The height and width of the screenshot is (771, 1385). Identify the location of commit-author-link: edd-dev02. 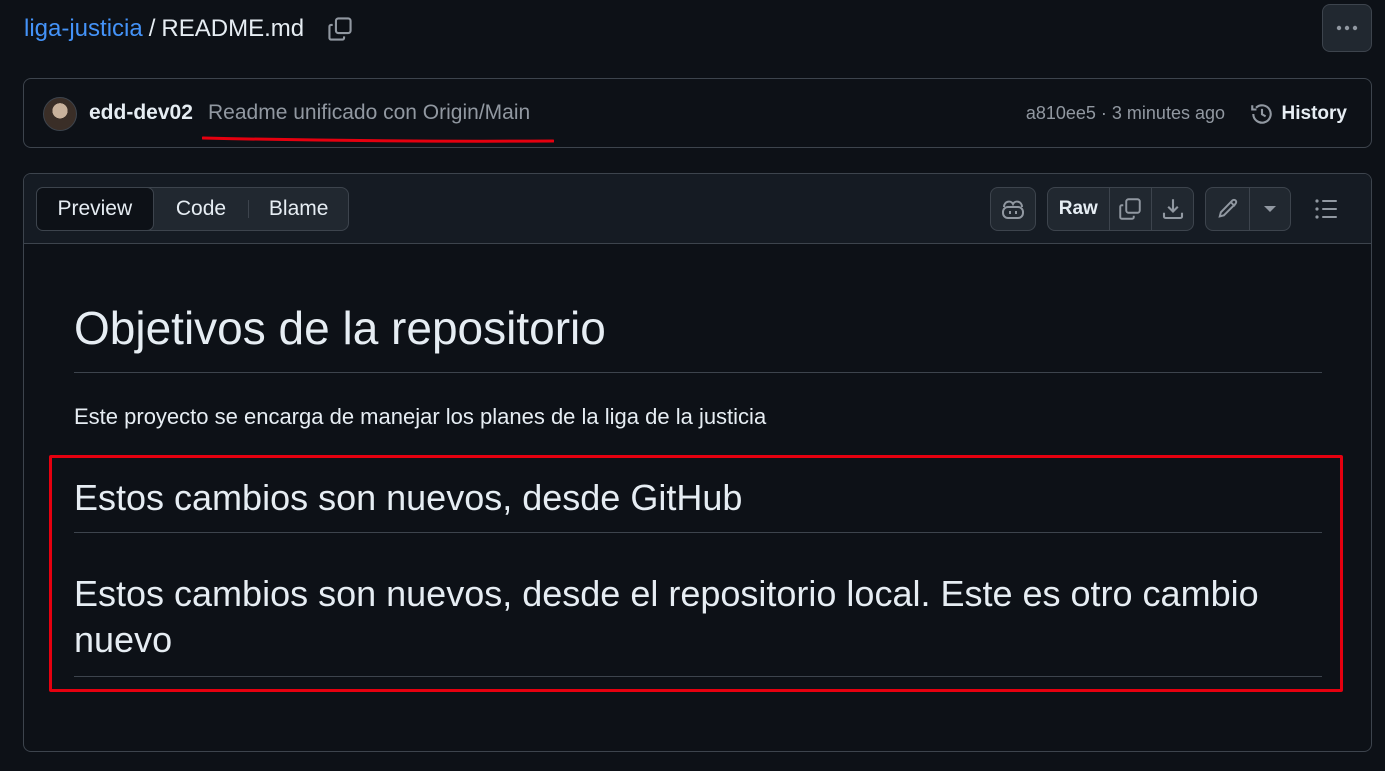
(141, 113).